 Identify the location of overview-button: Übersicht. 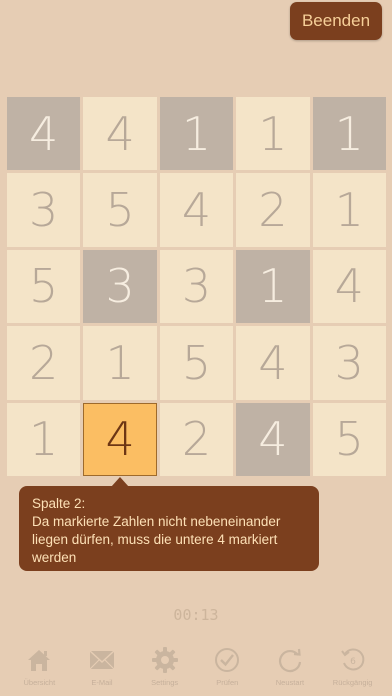
(39, 671).